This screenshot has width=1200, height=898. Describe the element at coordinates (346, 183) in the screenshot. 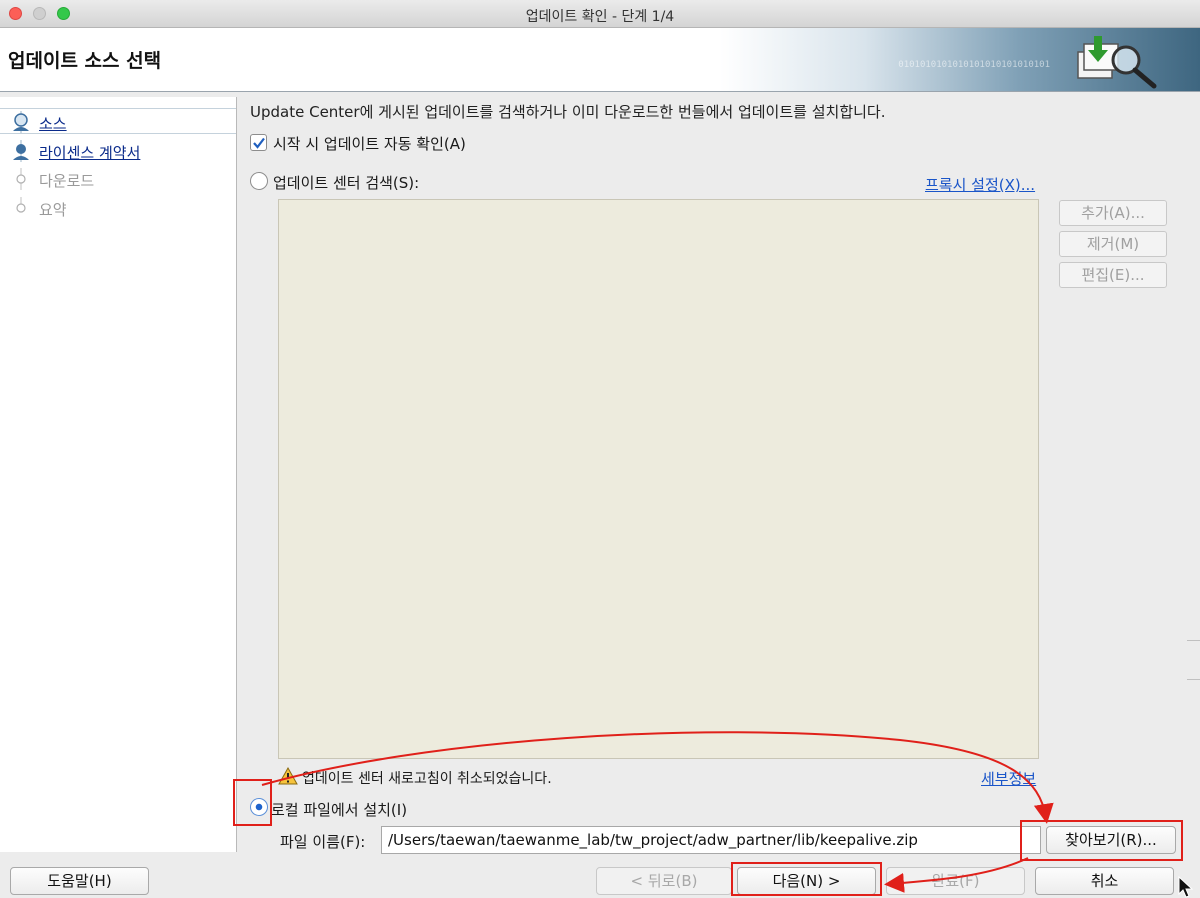

I see `update-center-radio-label: 업데이트 센터 검색(S):` at that location.